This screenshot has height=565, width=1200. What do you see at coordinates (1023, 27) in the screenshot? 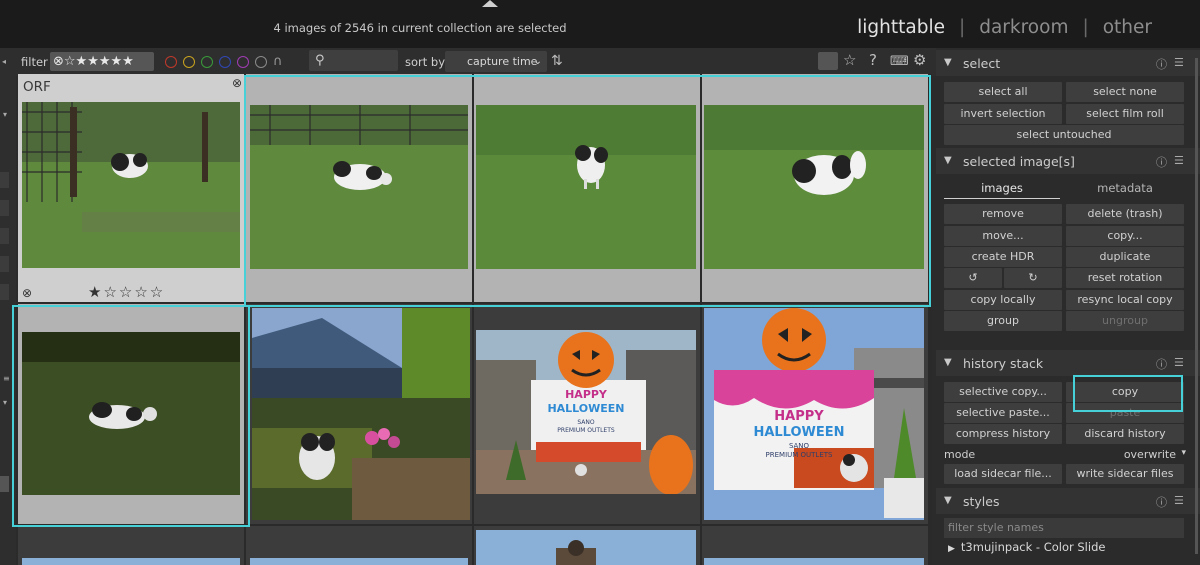
I see `view-darkroom: darkroom` at bounding box center [1023, 27].